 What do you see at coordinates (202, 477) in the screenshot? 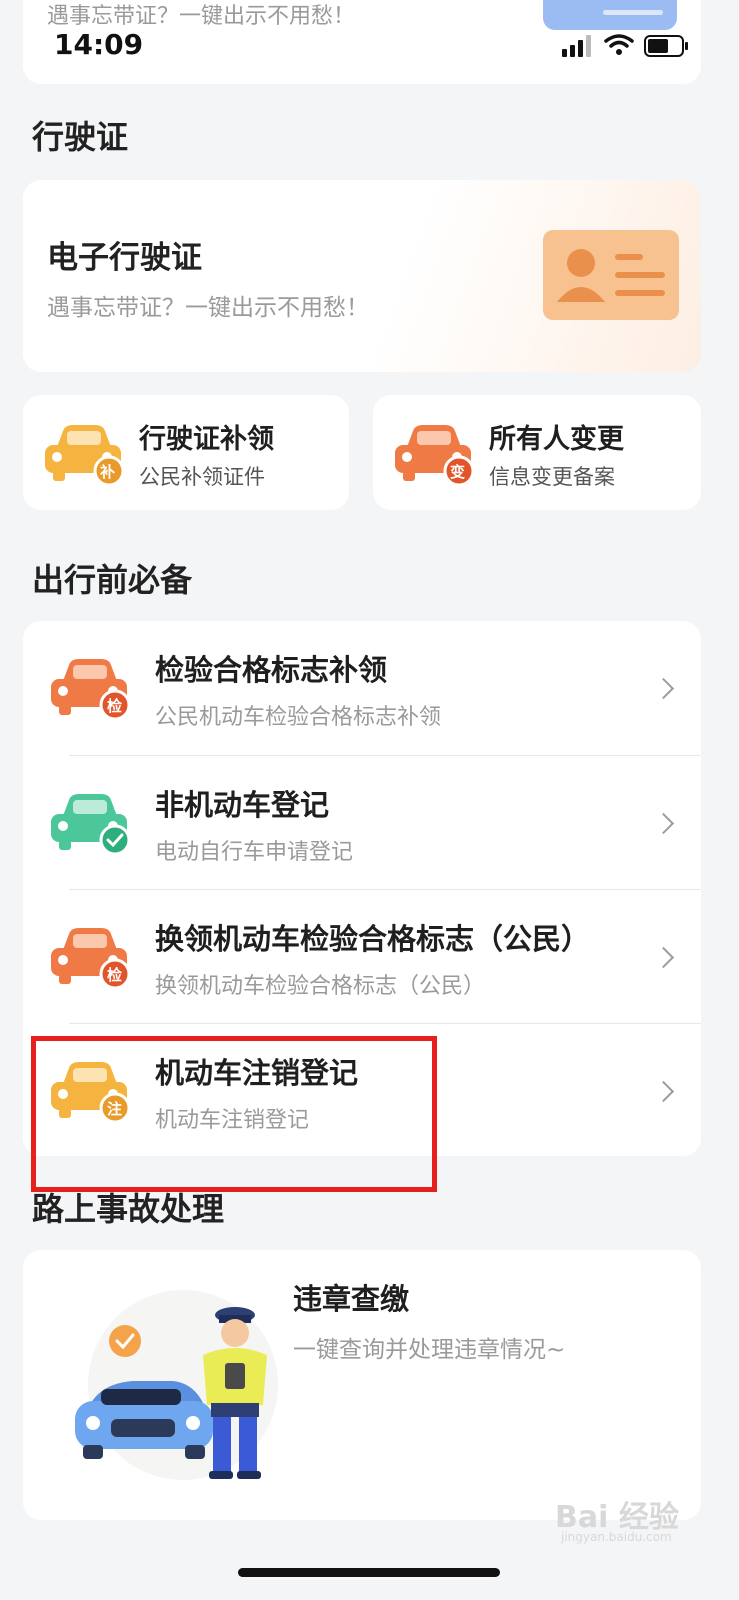
I see `quick-reissue-subtitle: 公民补领证件` at bounding box center [202, 477].